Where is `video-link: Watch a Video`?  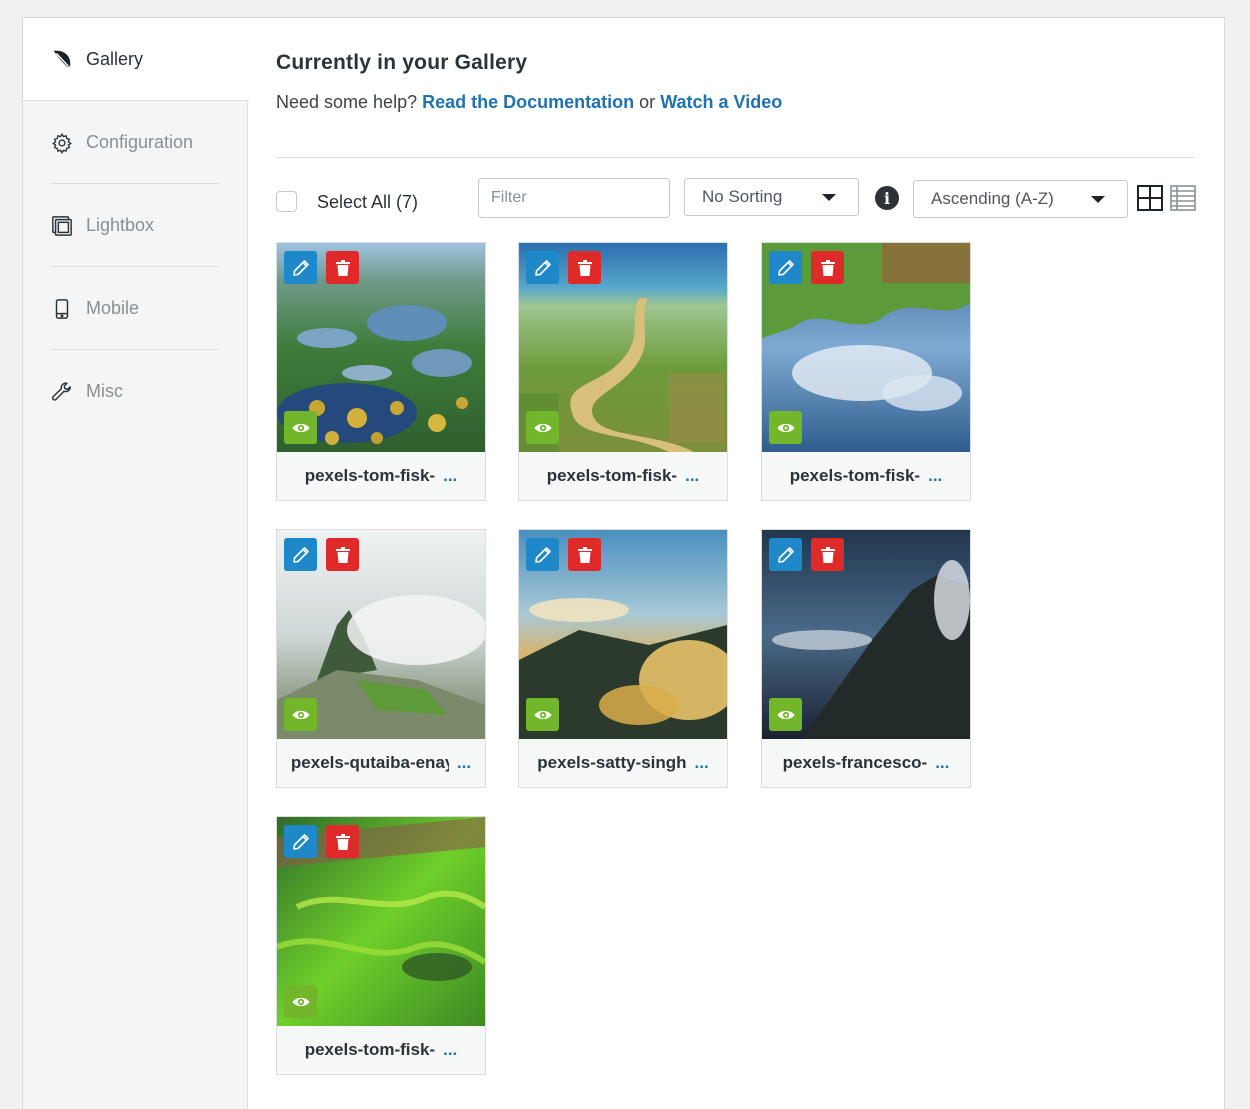
video-link: Watch a Video is located at coordinates (721, 102).